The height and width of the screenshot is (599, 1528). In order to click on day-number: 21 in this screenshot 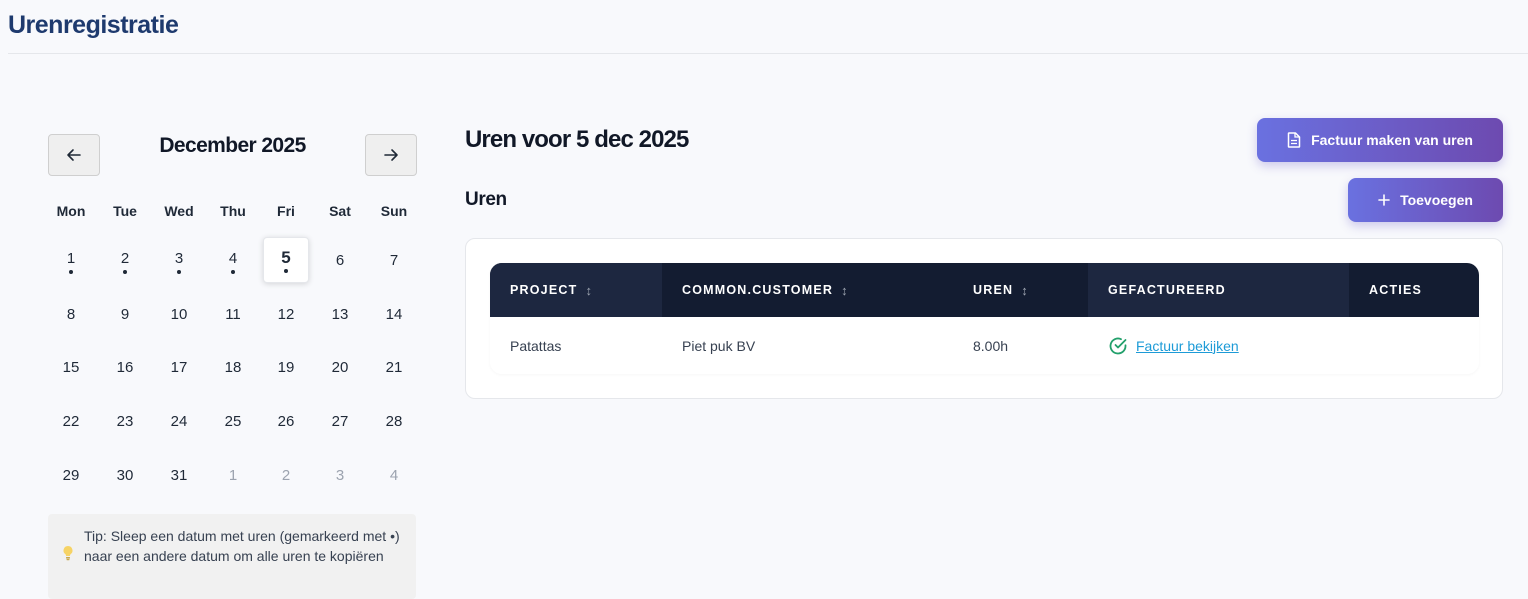, I will do `click(394, 367)`.